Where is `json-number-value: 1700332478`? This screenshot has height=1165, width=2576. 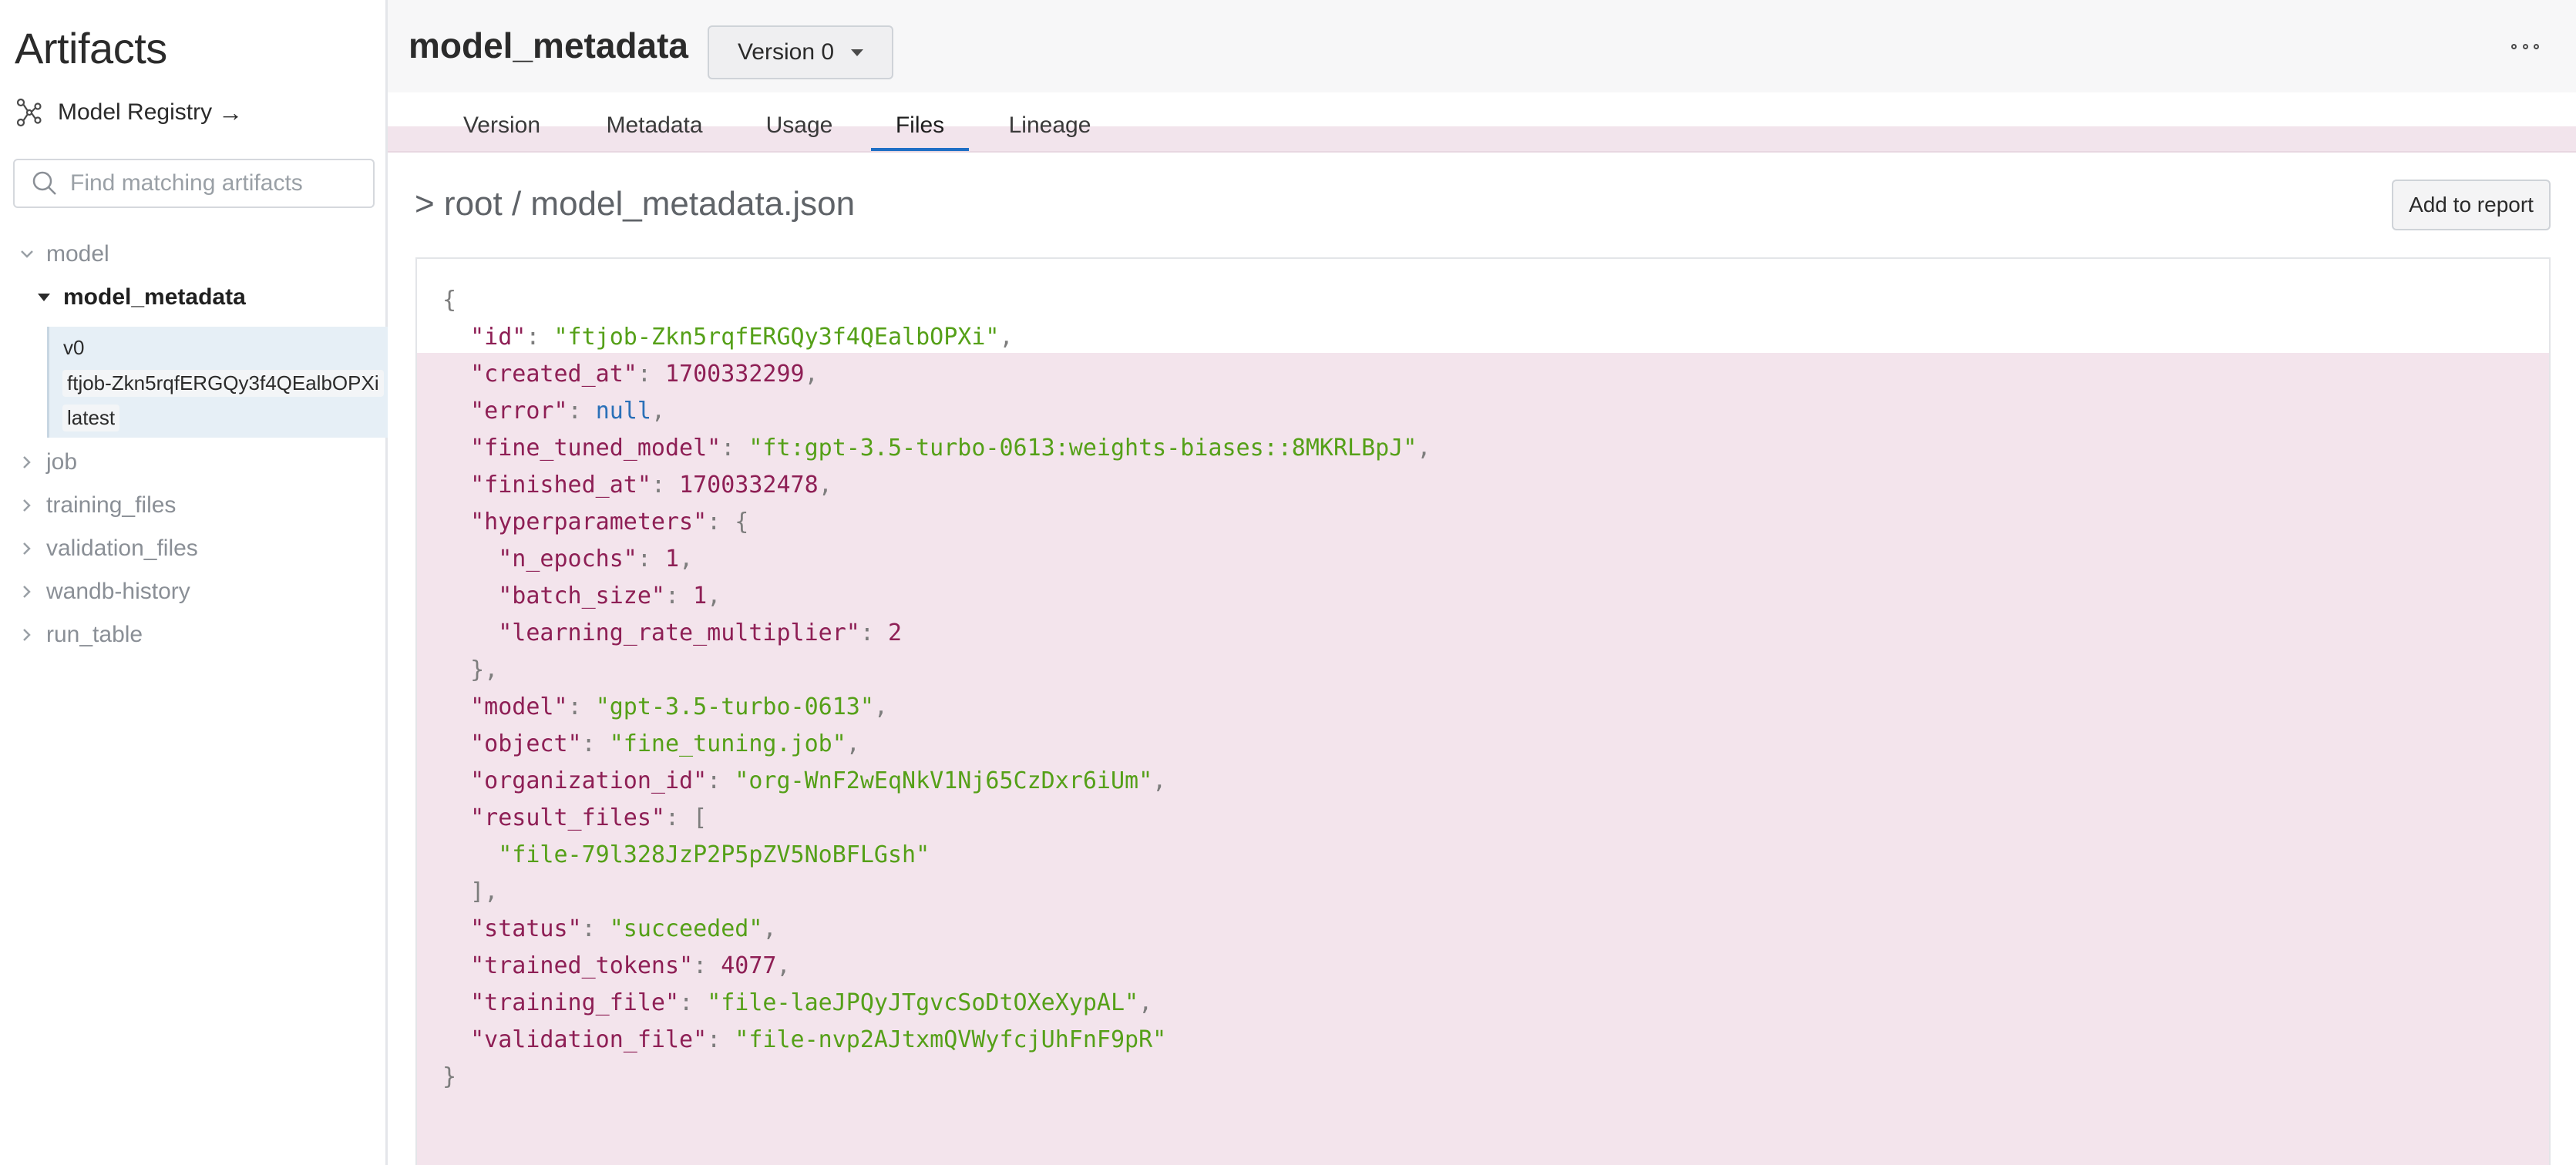 json-number-value: 1700332478 is located at coordinates (749, 485).